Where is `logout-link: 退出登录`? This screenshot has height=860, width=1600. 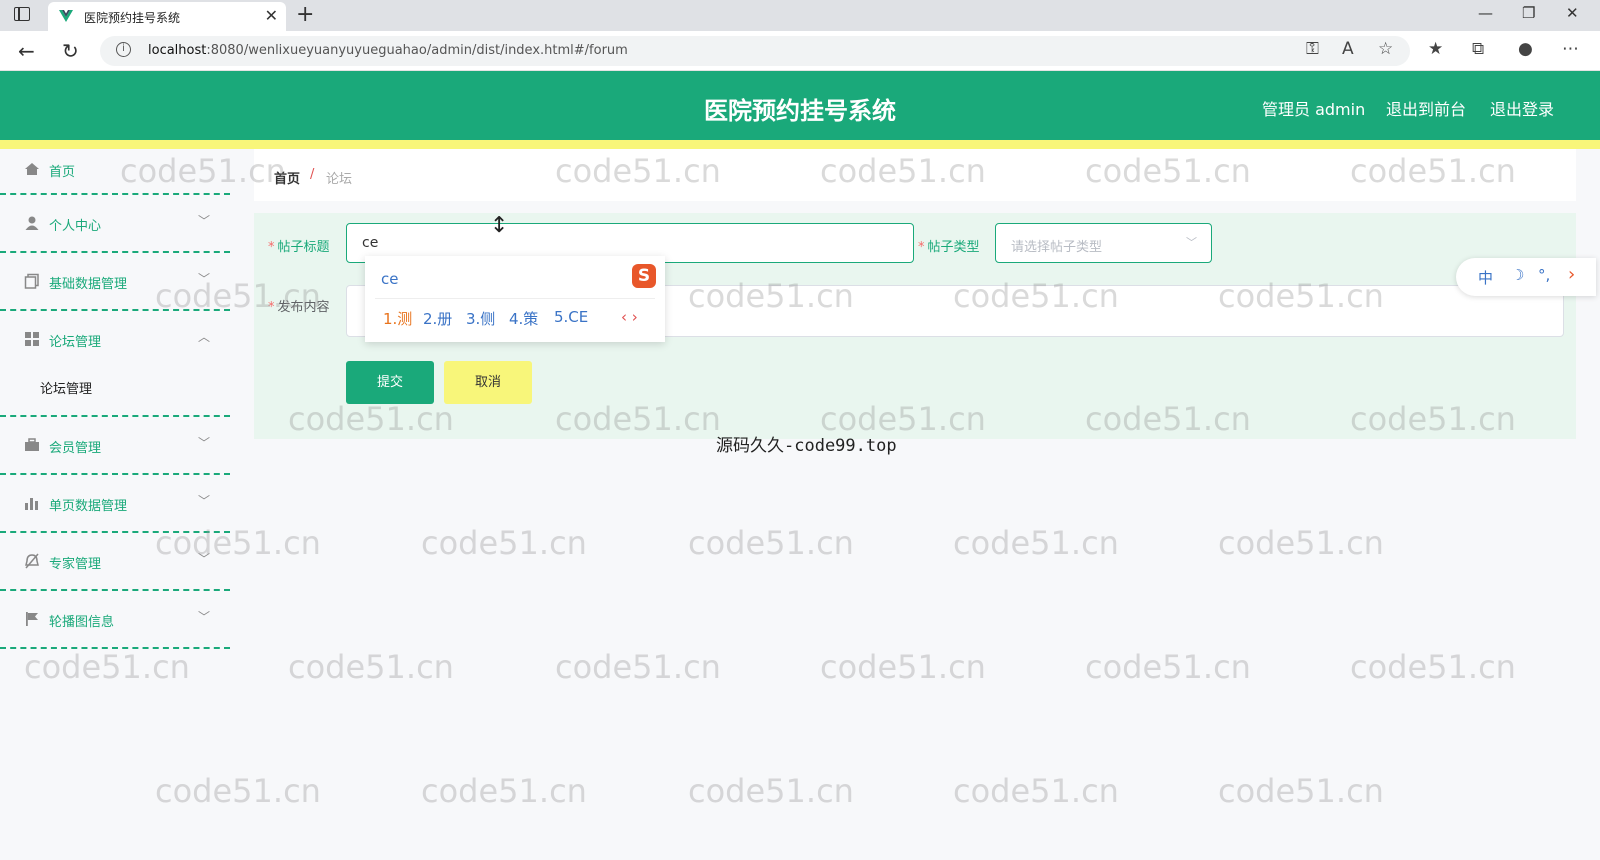
logout-link: 退出登录 is located at coordinates (1522, 108).